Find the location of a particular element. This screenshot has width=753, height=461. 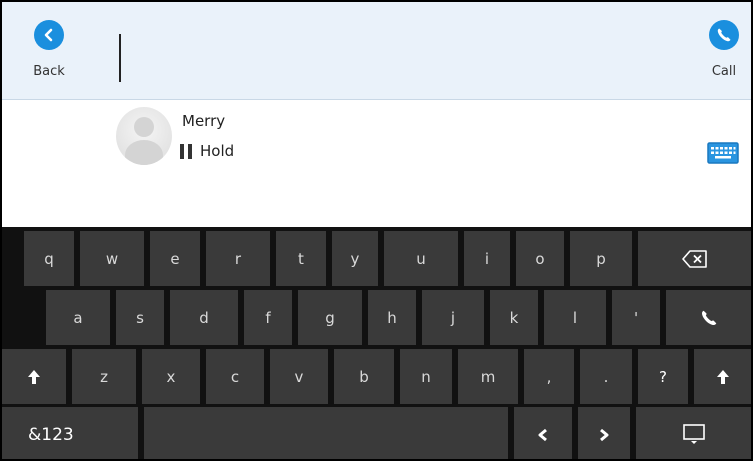

call-status: Hold is located at coordinates (207, 151).